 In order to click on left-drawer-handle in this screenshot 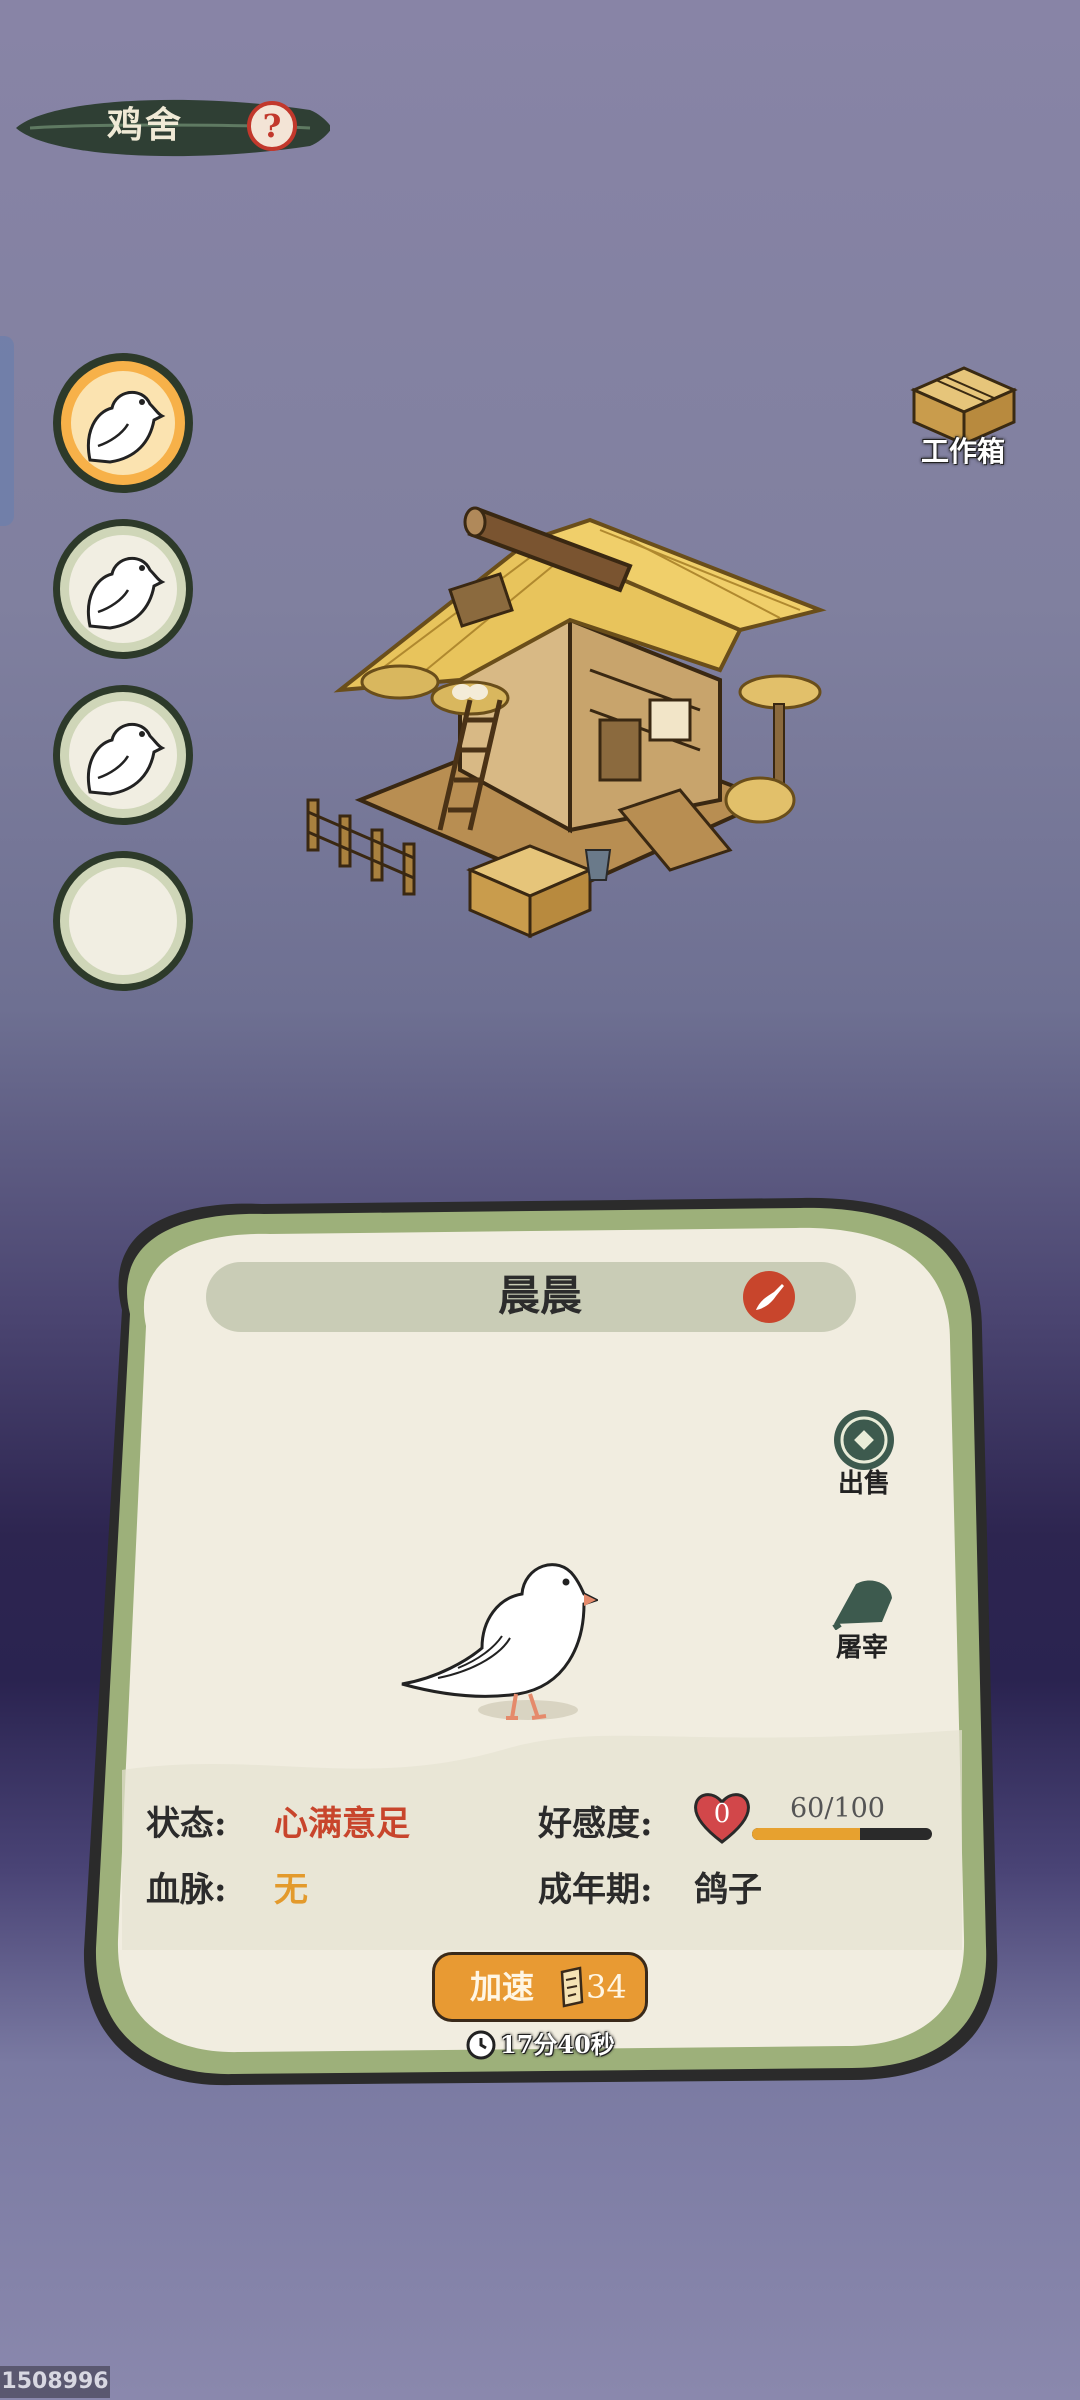, I will do `click(7, 431)`.